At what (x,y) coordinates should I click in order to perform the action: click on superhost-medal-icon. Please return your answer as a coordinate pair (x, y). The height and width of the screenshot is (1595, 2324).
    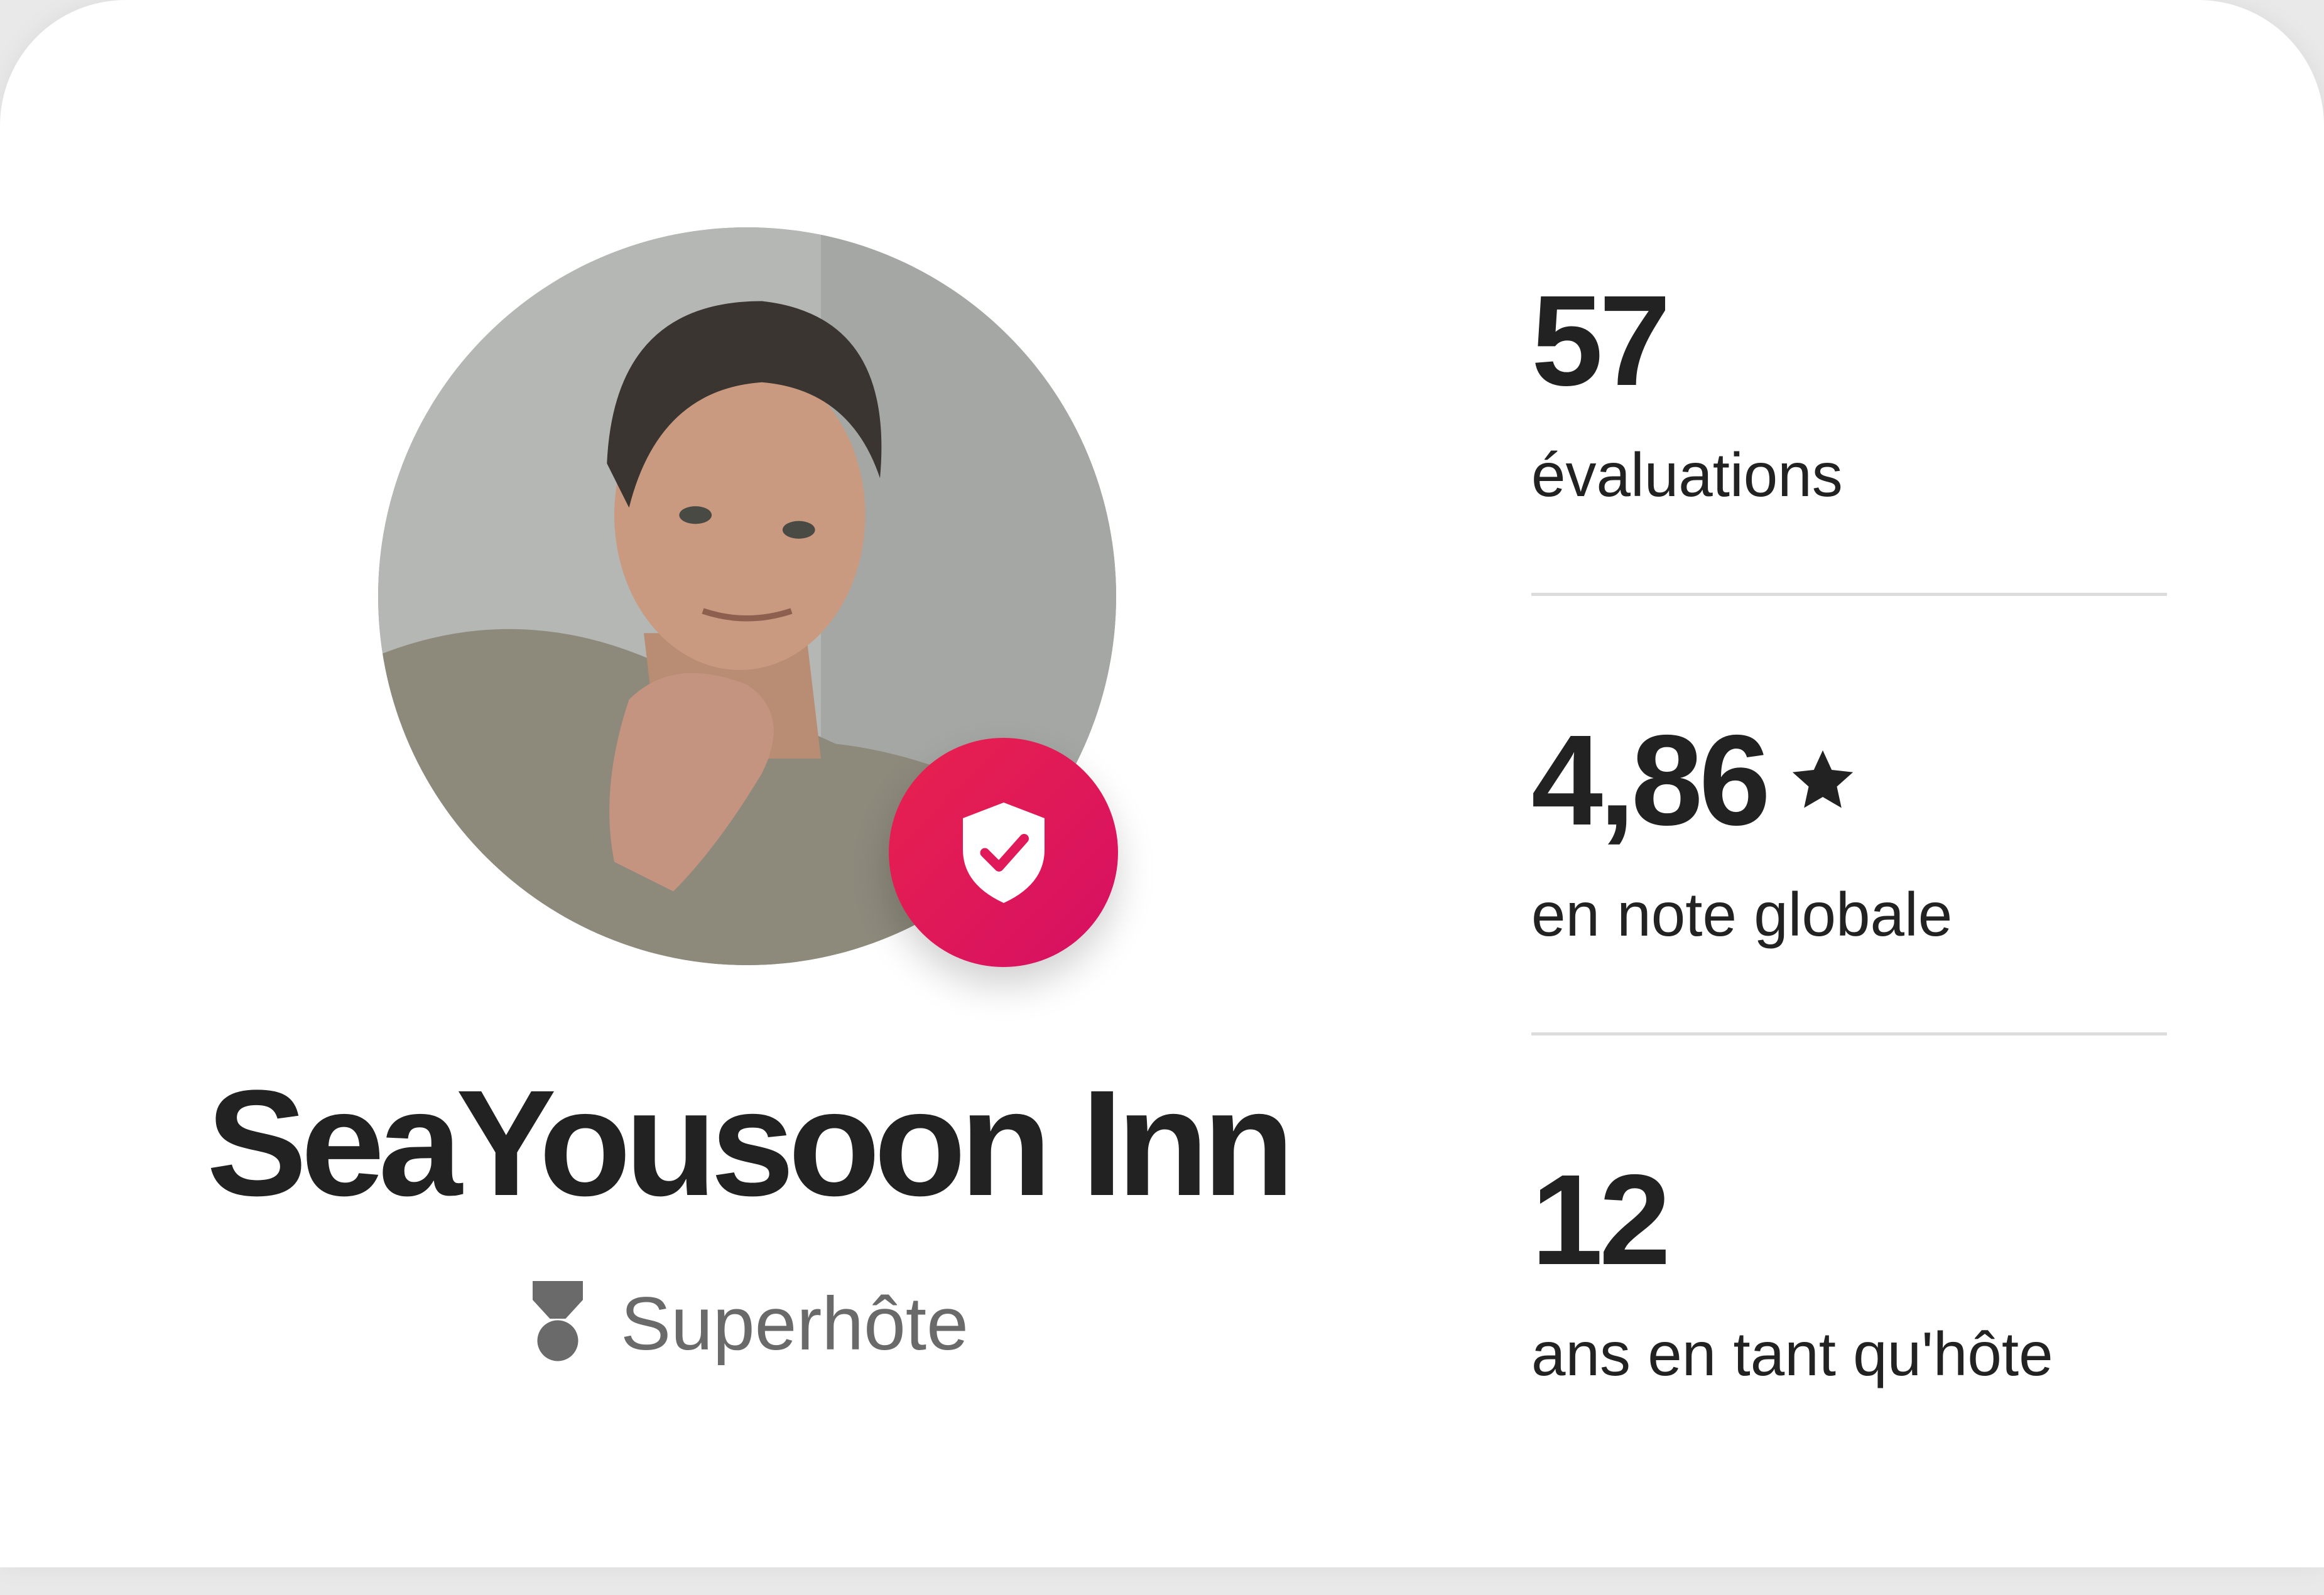
    Looking at the image, I should click on (557, 1323).